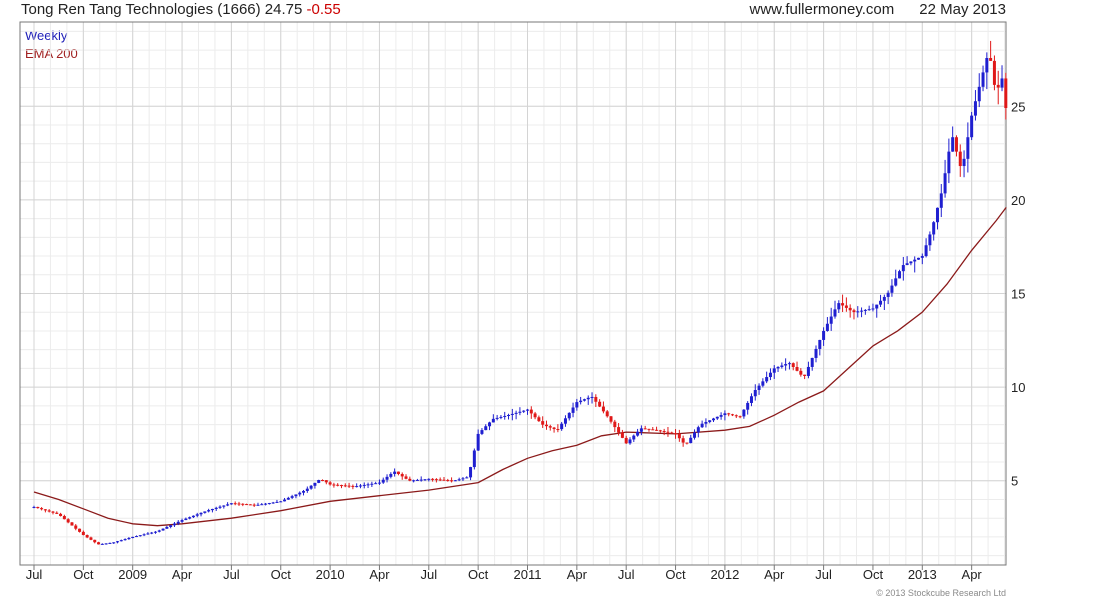 The image size is (1100, 600). What do you see at coordinates (1018, 387) in the screenshot?
I see `y-tick-label: 10` at bounding box center [1018, 387].